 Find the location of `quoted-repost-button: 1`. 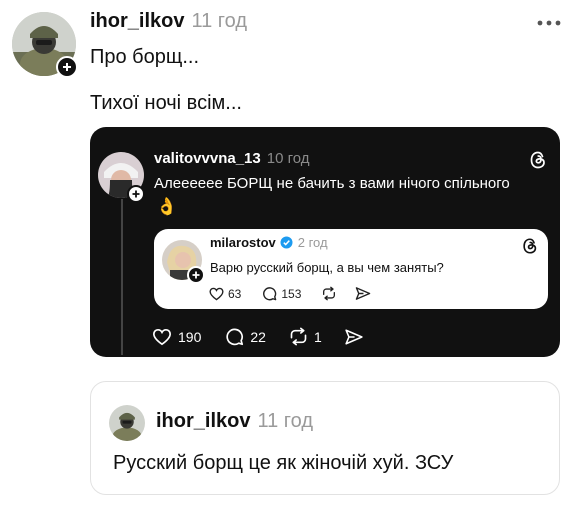

quoted-repost-button: 1 is located at coordinates (305, 336).